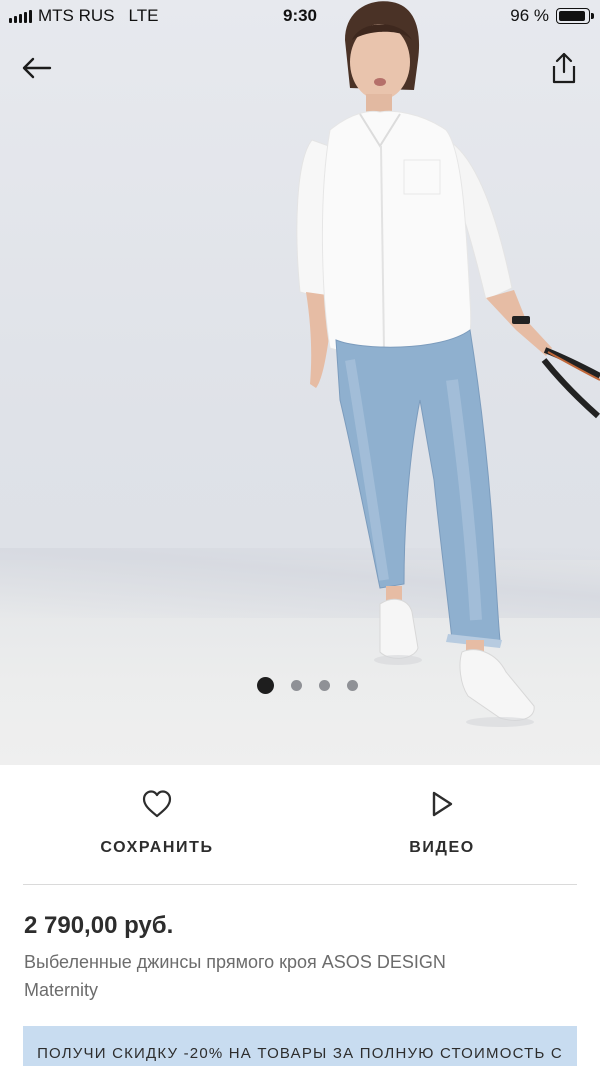 The image size is (600, 1066). What do you see at coordinates (300, 825) in the screenshot?
I see `product-actions: СОХРАНИТЬ ВИДЕО` at bounding box center [300, 825].